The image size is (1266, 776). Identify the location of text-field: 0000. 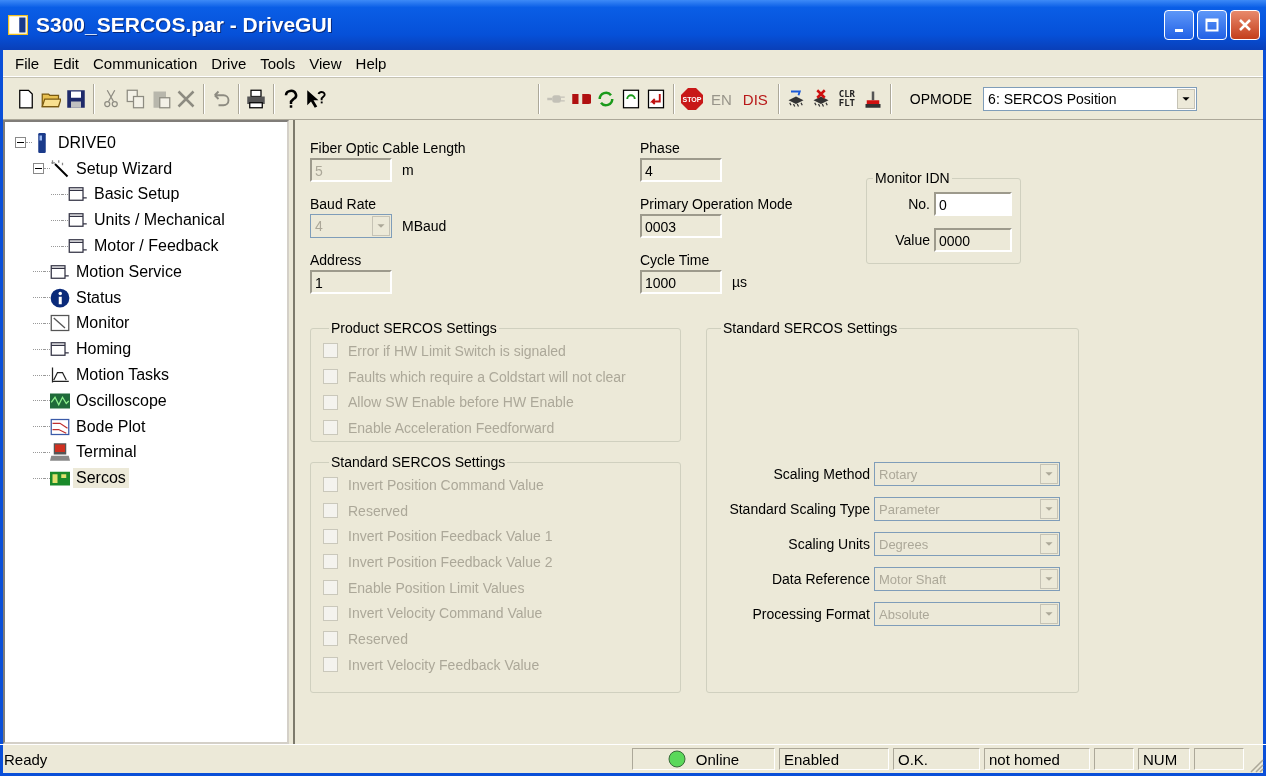
(973, 240).